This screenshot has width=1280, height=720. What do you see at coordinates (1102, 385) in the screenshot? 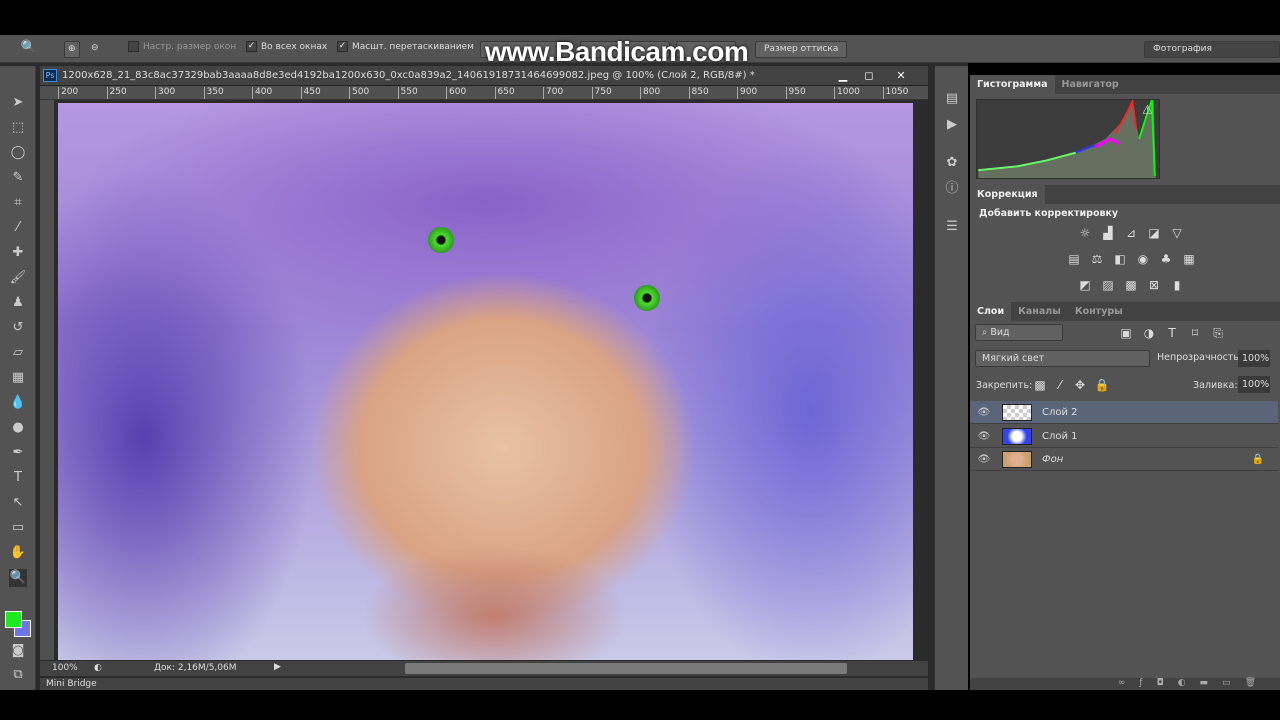
I see `lock-all-icon: 🔒` at bounding box center [1102, 385].